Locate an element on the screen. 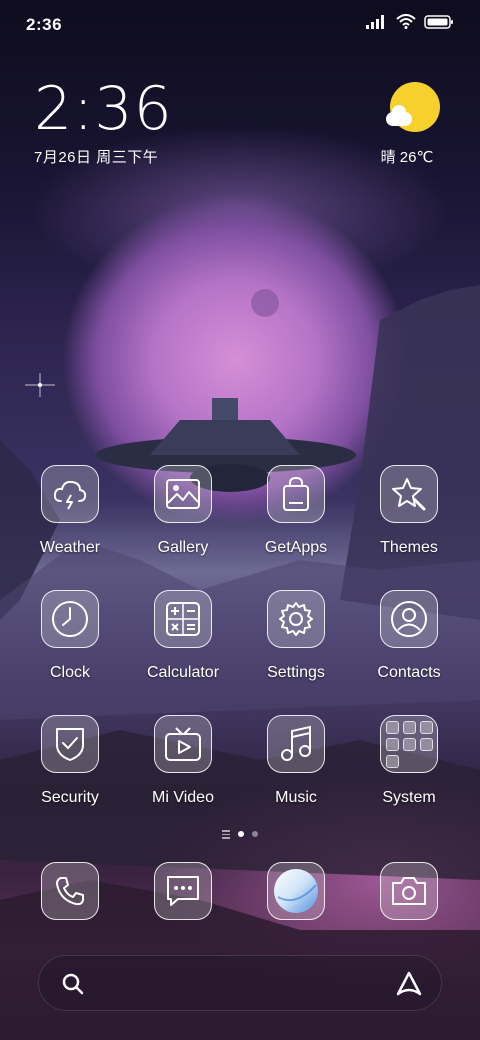 The height and width of the screenshot is (1040, 480). app-getapps-tile is located at coordinates (296, 494).